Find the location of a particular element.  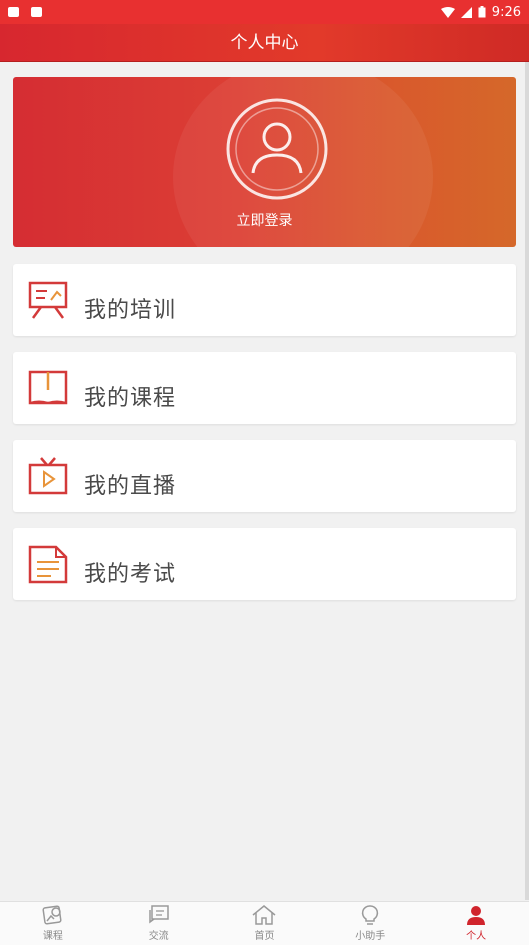

tab-label: 课程 is located at coordinates (52, 936).